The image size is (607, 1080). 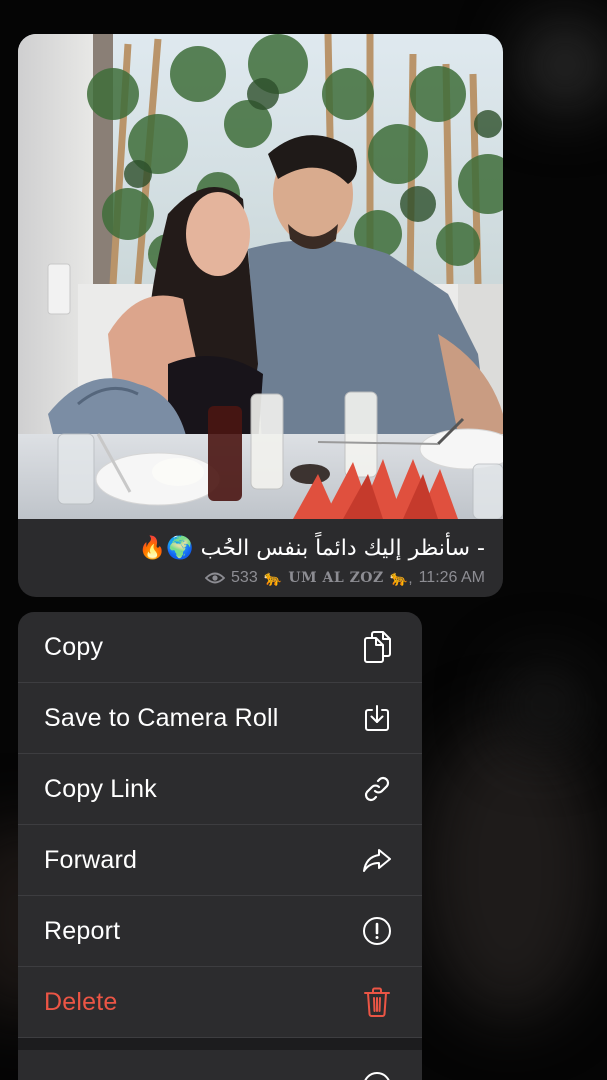 I want to click on message-time: 11:26 AM, so click(x=451, y=577).